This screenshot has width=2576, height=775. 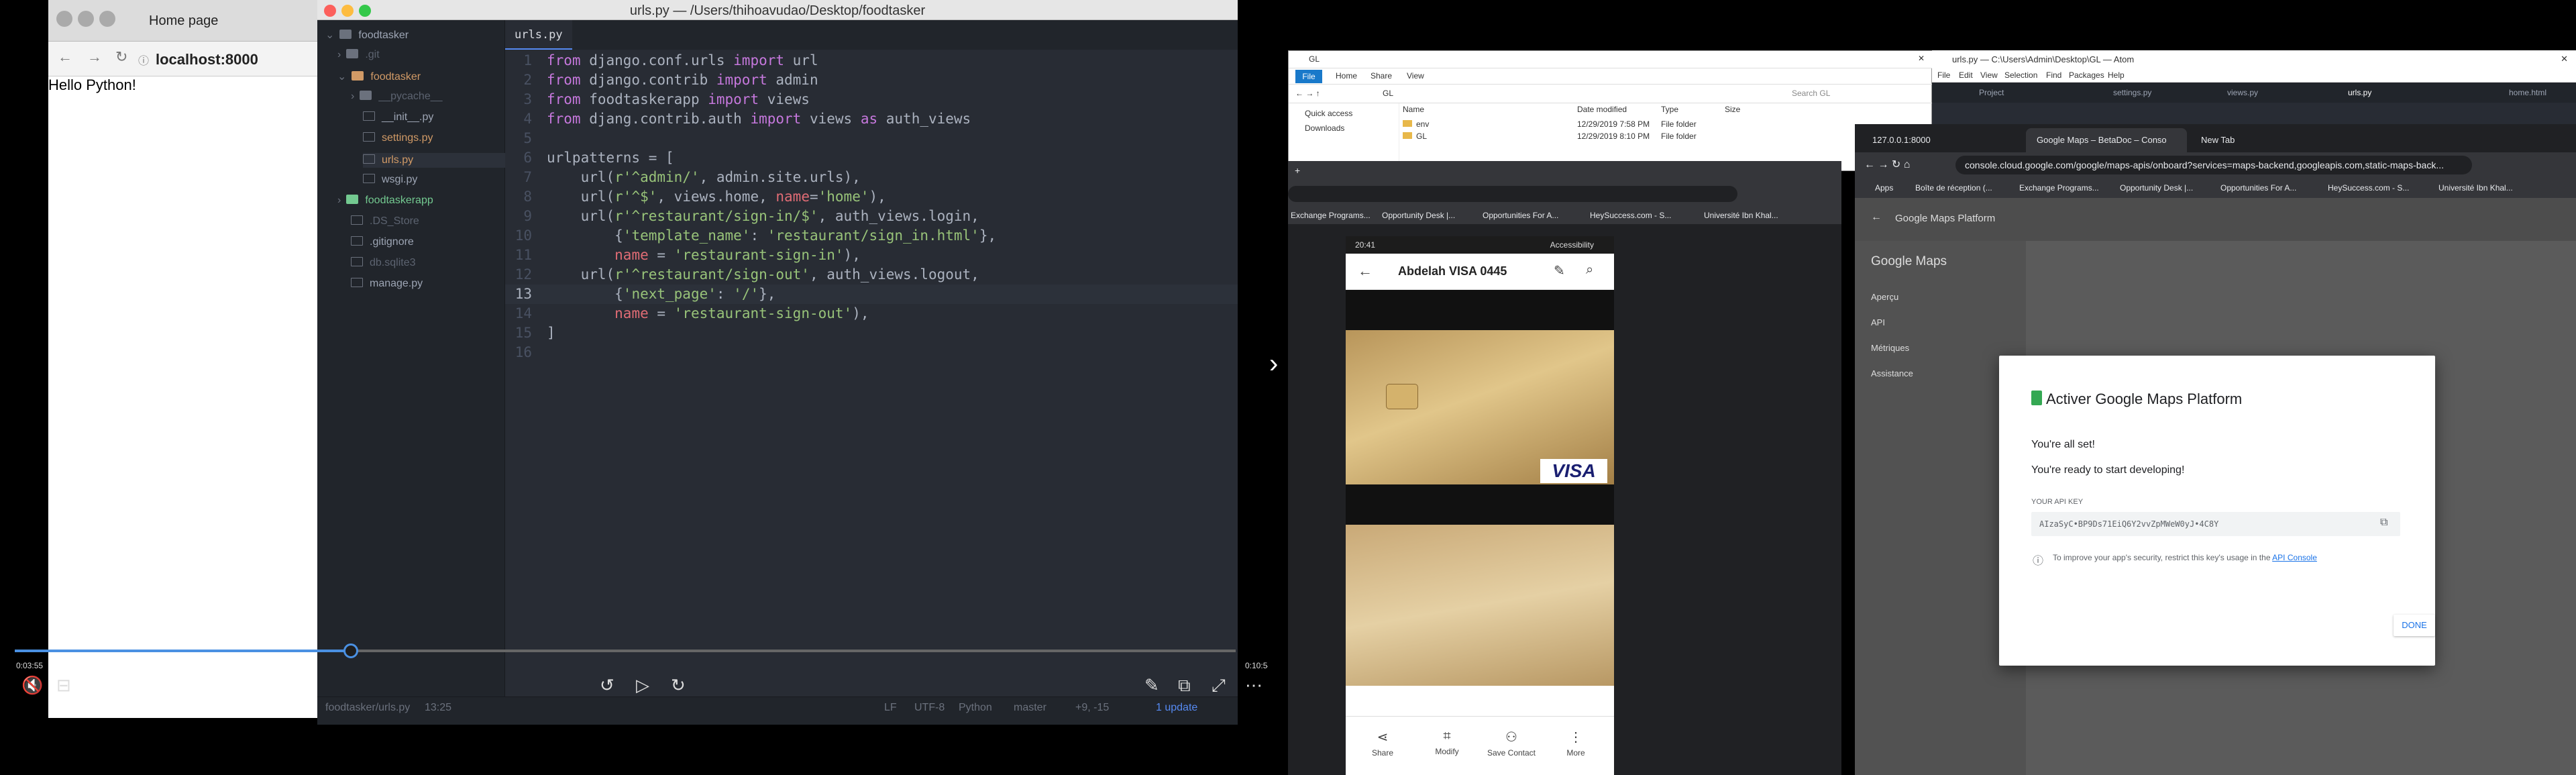 What do you see at coordinates (398, 117) in the screenshot?
I see `tree-item-init: __init__.py` at bounding box center [398, 117].